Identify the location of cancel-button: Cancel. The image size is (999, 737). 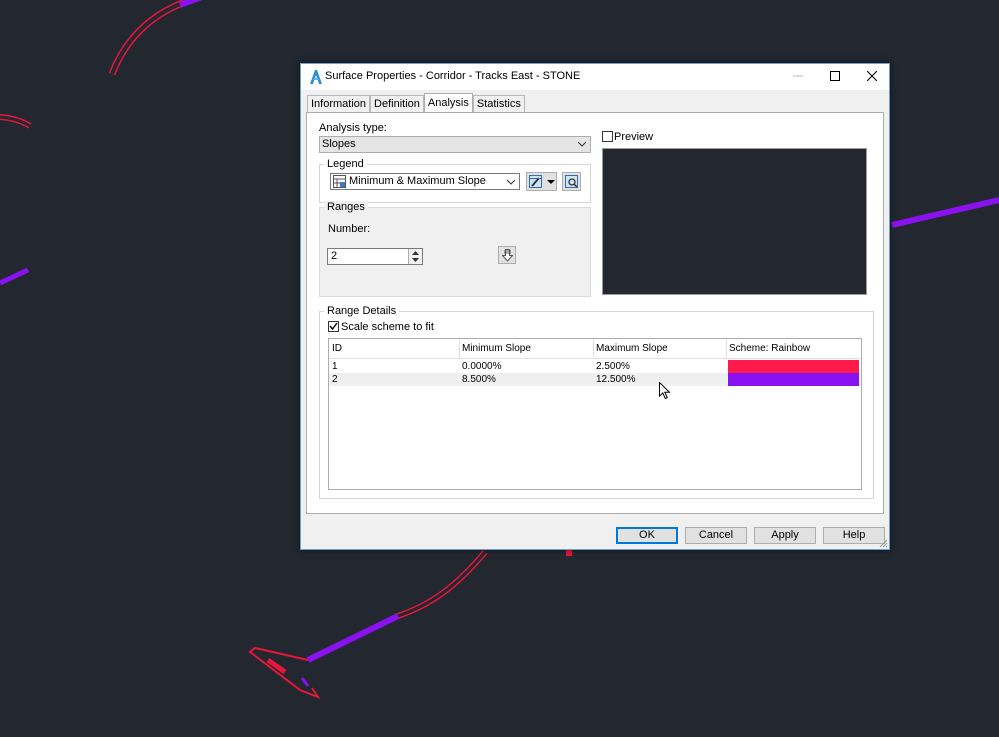
(716, 535).